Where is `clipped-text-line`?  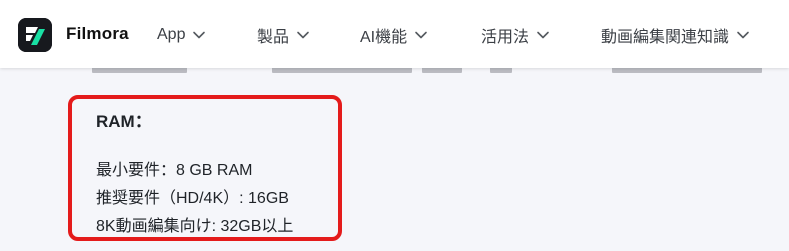
clipped-text-line is located at coordinates (432, 70).